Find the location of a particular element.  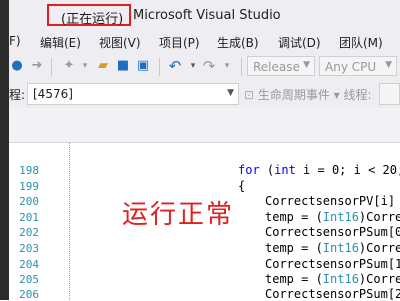

undo-dropdown-icon: ▾ is located at coordinates (193, 66).